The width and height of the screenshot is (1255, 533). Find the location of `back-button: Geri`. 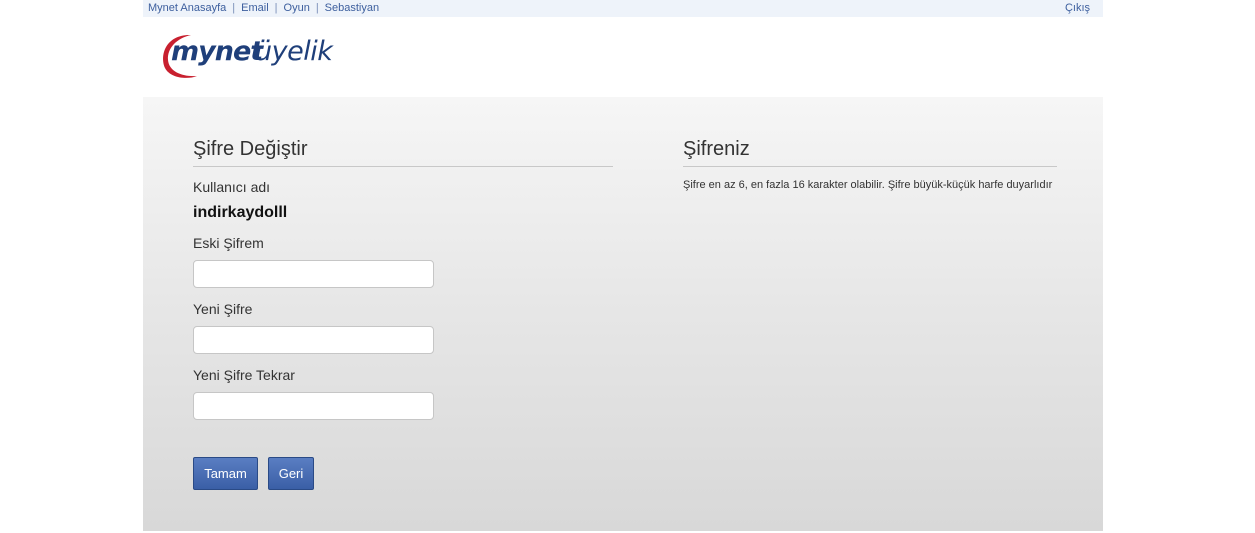

back-button: Geri is located at coordinates (291, 473).